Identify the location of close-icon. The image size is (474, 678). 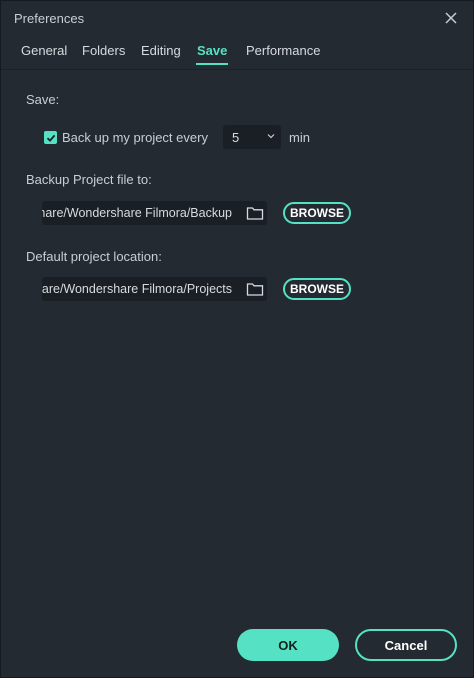
(451, 18).